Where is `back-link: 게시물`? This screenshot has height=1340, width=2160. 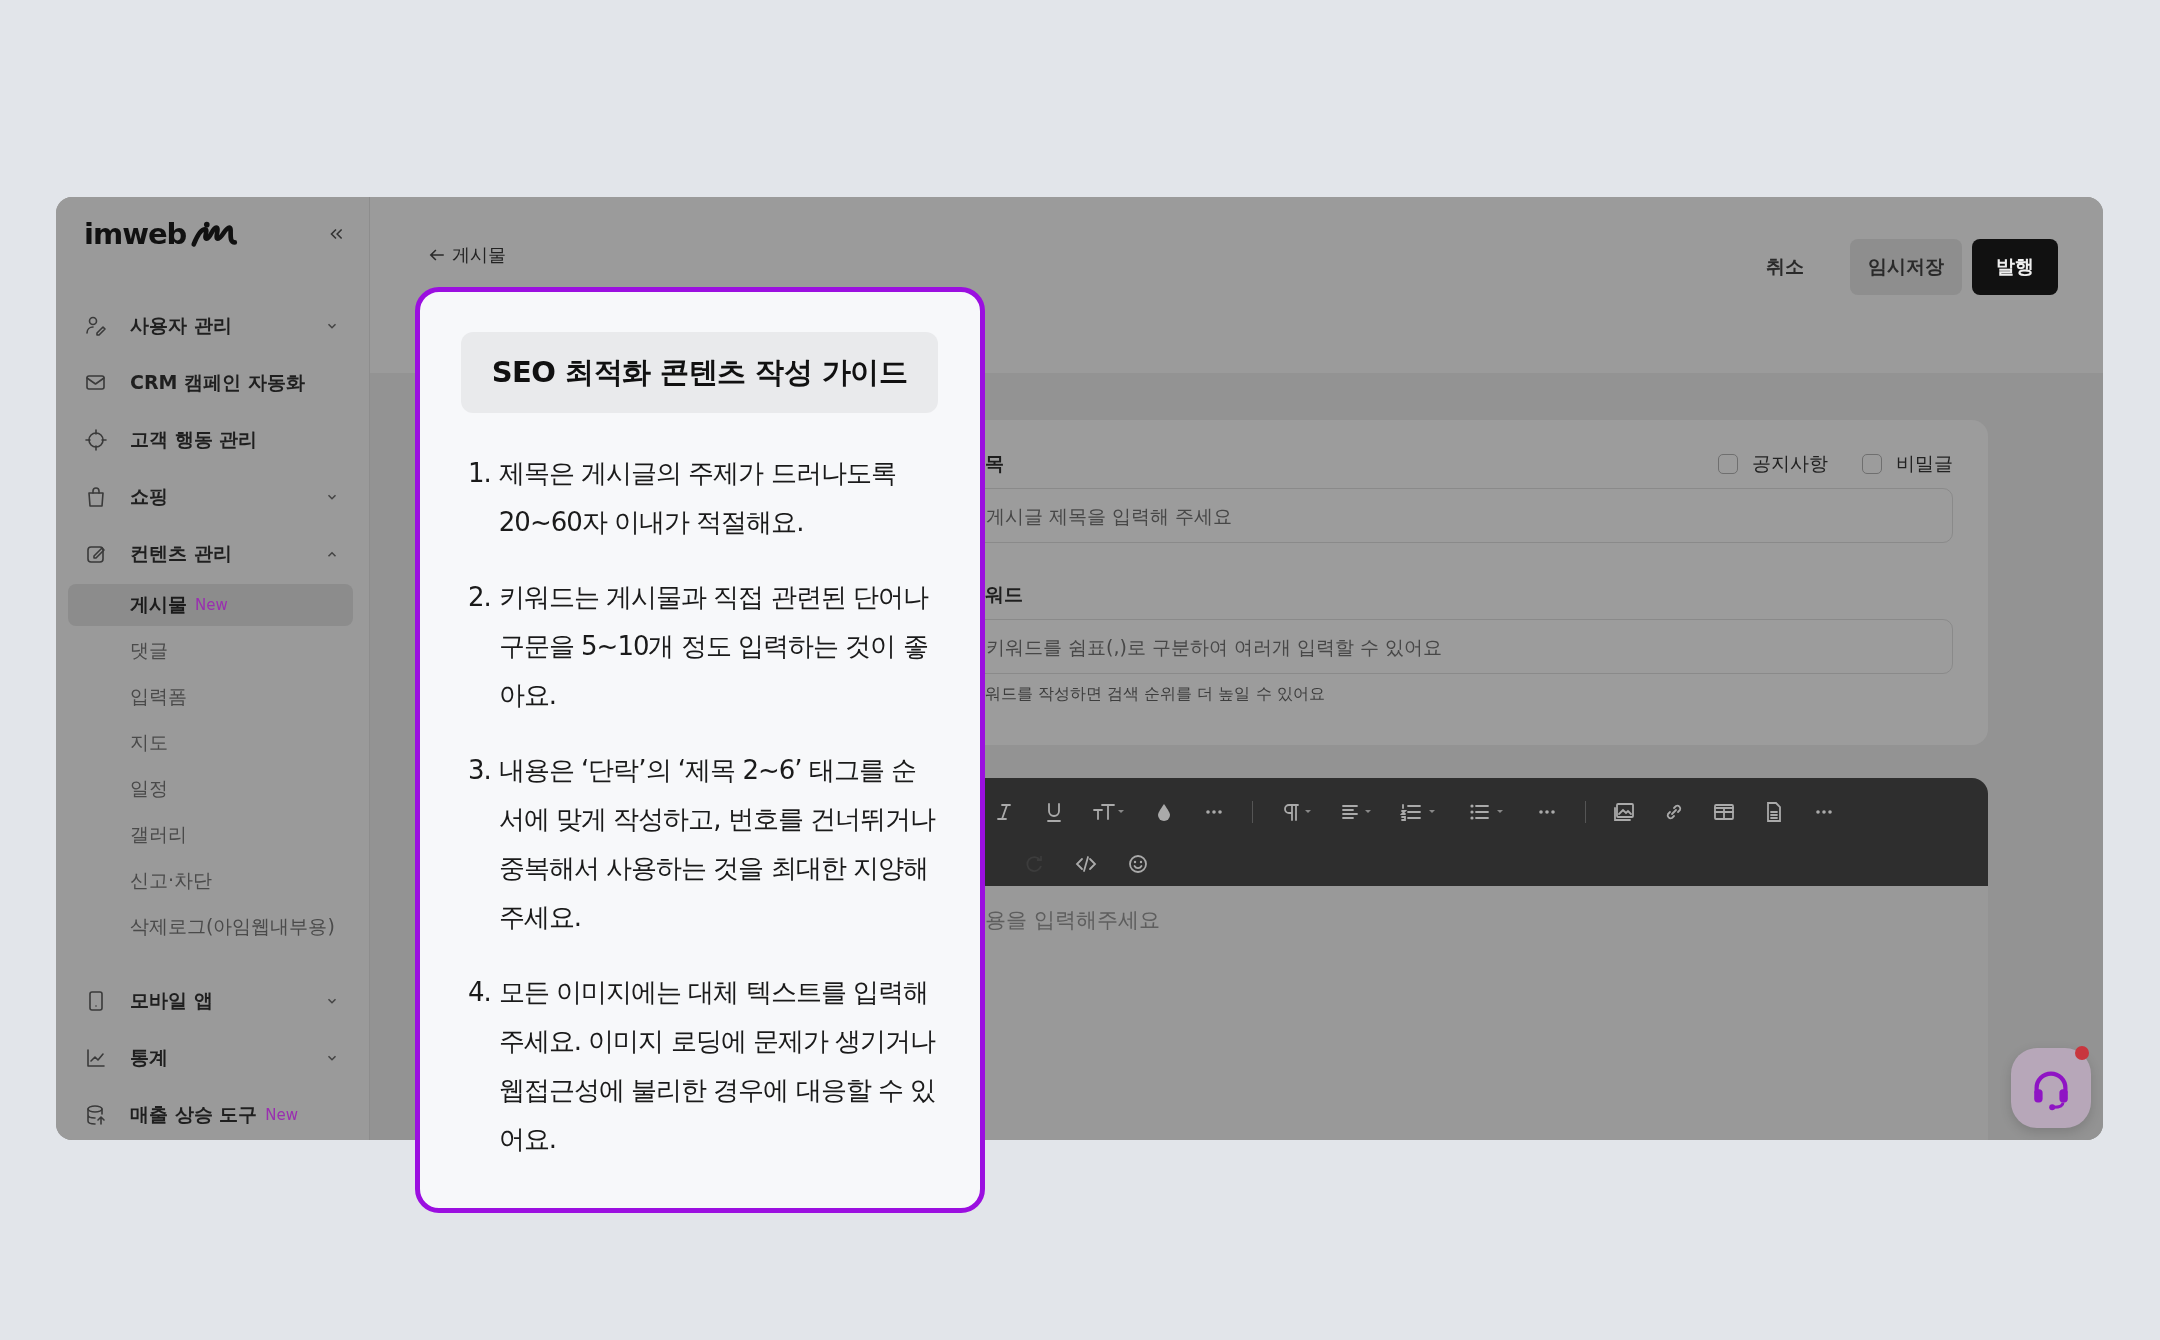
back-link: 게시물 is located at coordinates (467, 255).